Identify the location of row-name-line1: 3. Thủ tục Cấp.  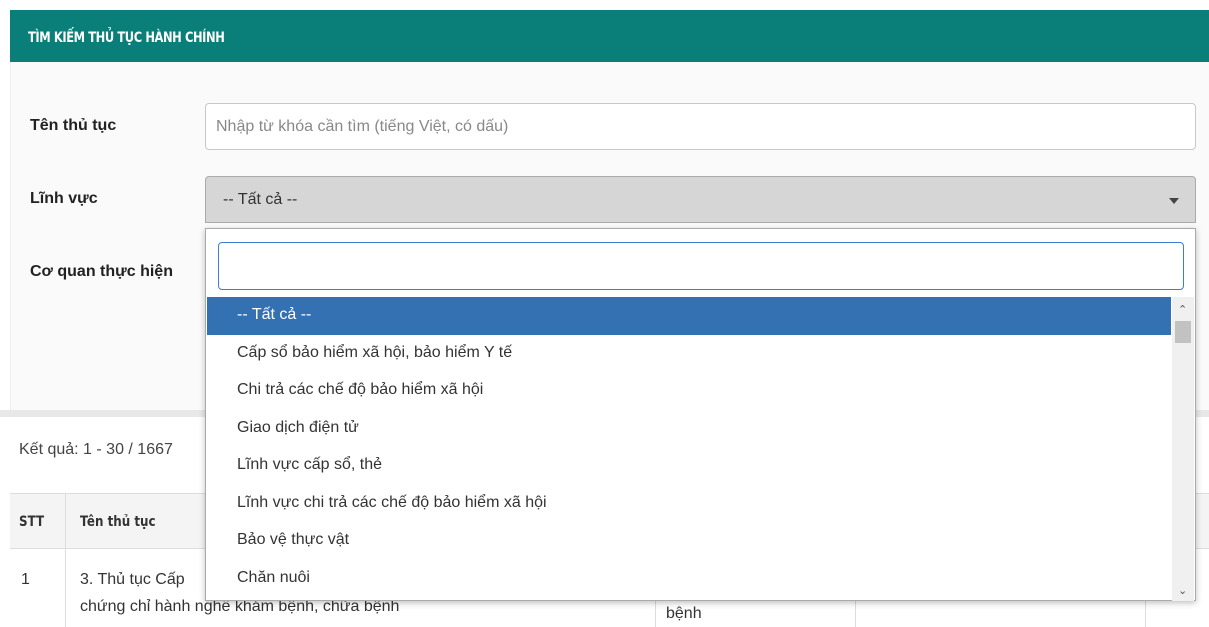
(132, 579).